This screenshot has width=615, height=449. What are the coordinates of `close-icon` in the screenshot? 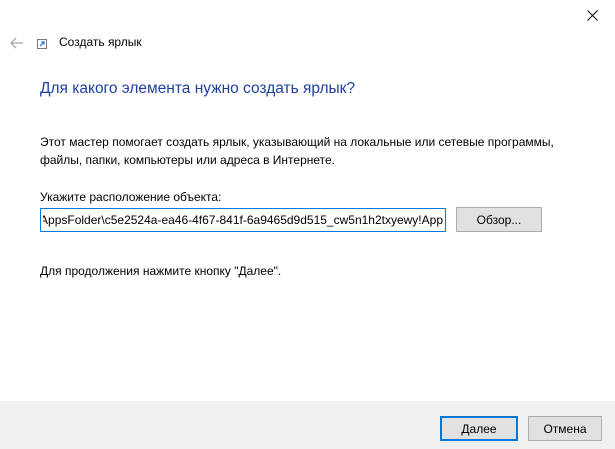 It's located at (592, 15).